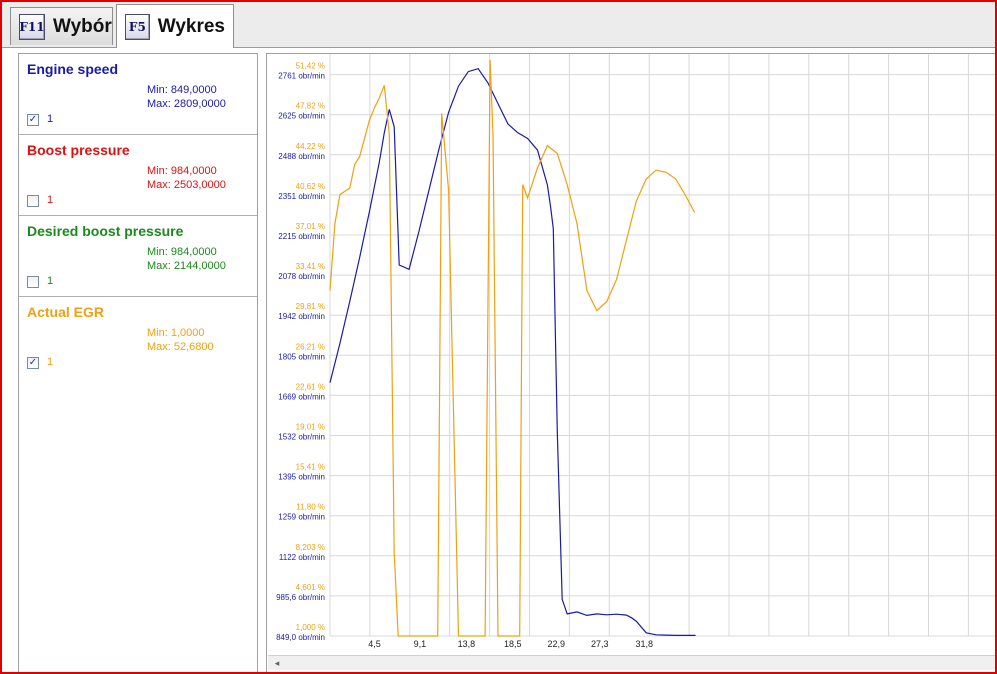  What do you see at coordinates (310, 507) in the screenshot?
I see `y-tick-label-pct: 11,80 %` at bounding box center [310, 507].